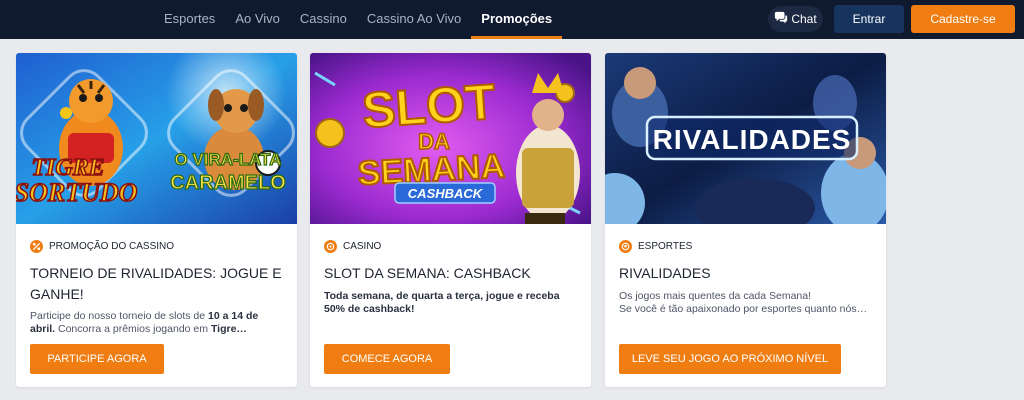 The image size is (1024, 400). I want to click on card-category: PROMOÇÃO DO CASSINO, so click(102, 246).